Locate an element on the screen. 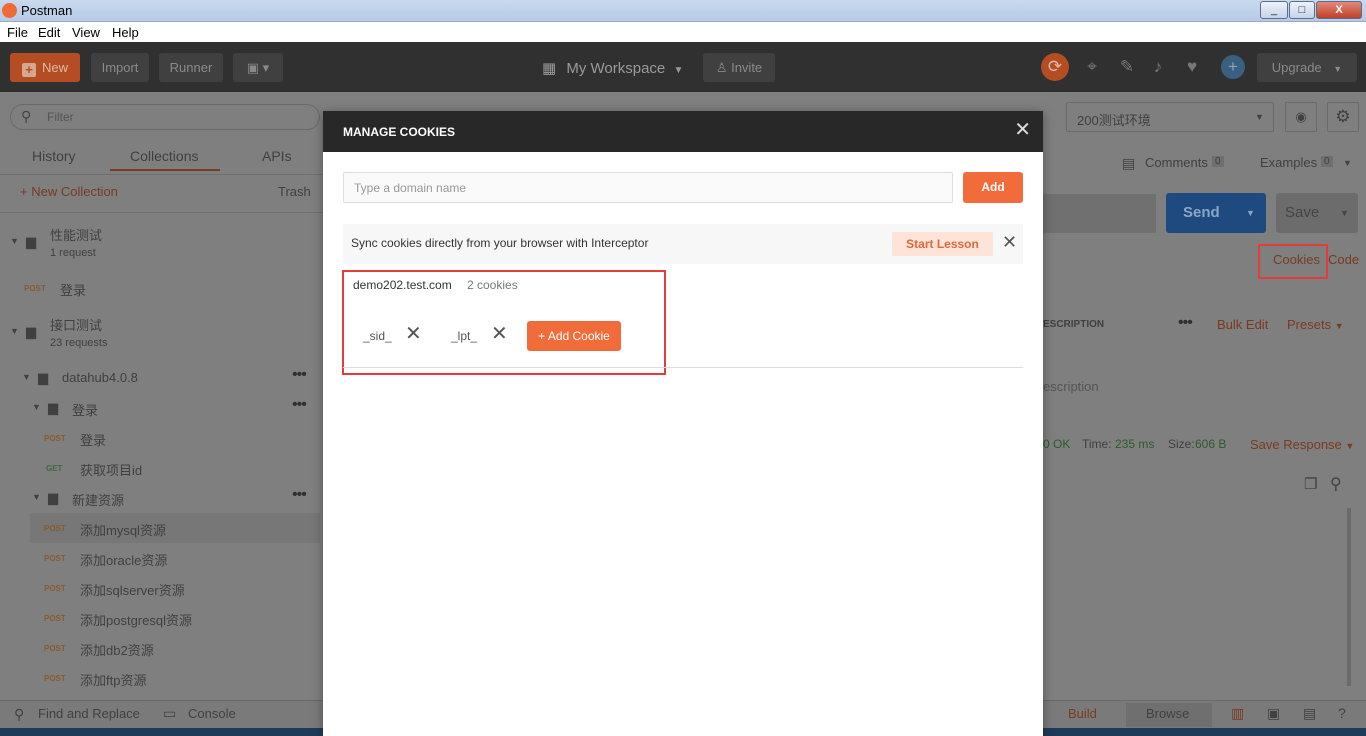 The height and width of the screenshot is (736, 1366). plus-icon: + is located at coordinates (28, 70).